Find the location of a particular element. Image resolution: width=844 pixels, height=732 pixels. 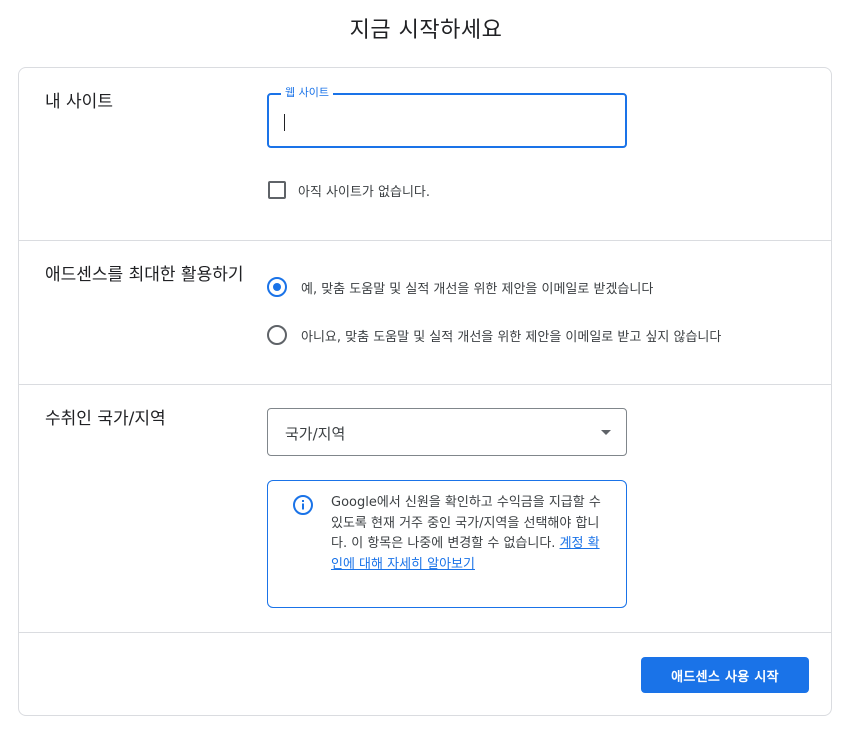

start-adsense-button: 애드센스 사용 시작 is located at coordinates (725, 675).